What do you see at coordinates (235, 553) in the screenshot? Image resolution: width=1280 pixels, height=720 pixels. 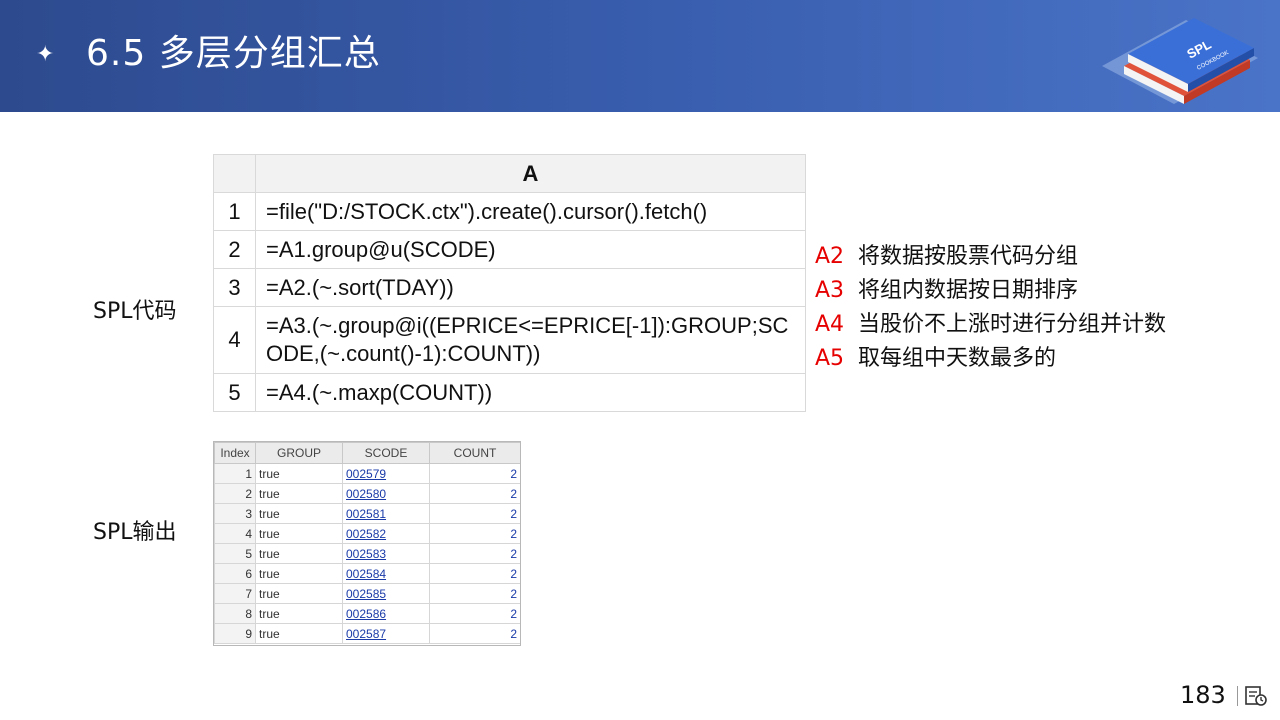 I see `row-index: 5` at bounding box center [235, 553].